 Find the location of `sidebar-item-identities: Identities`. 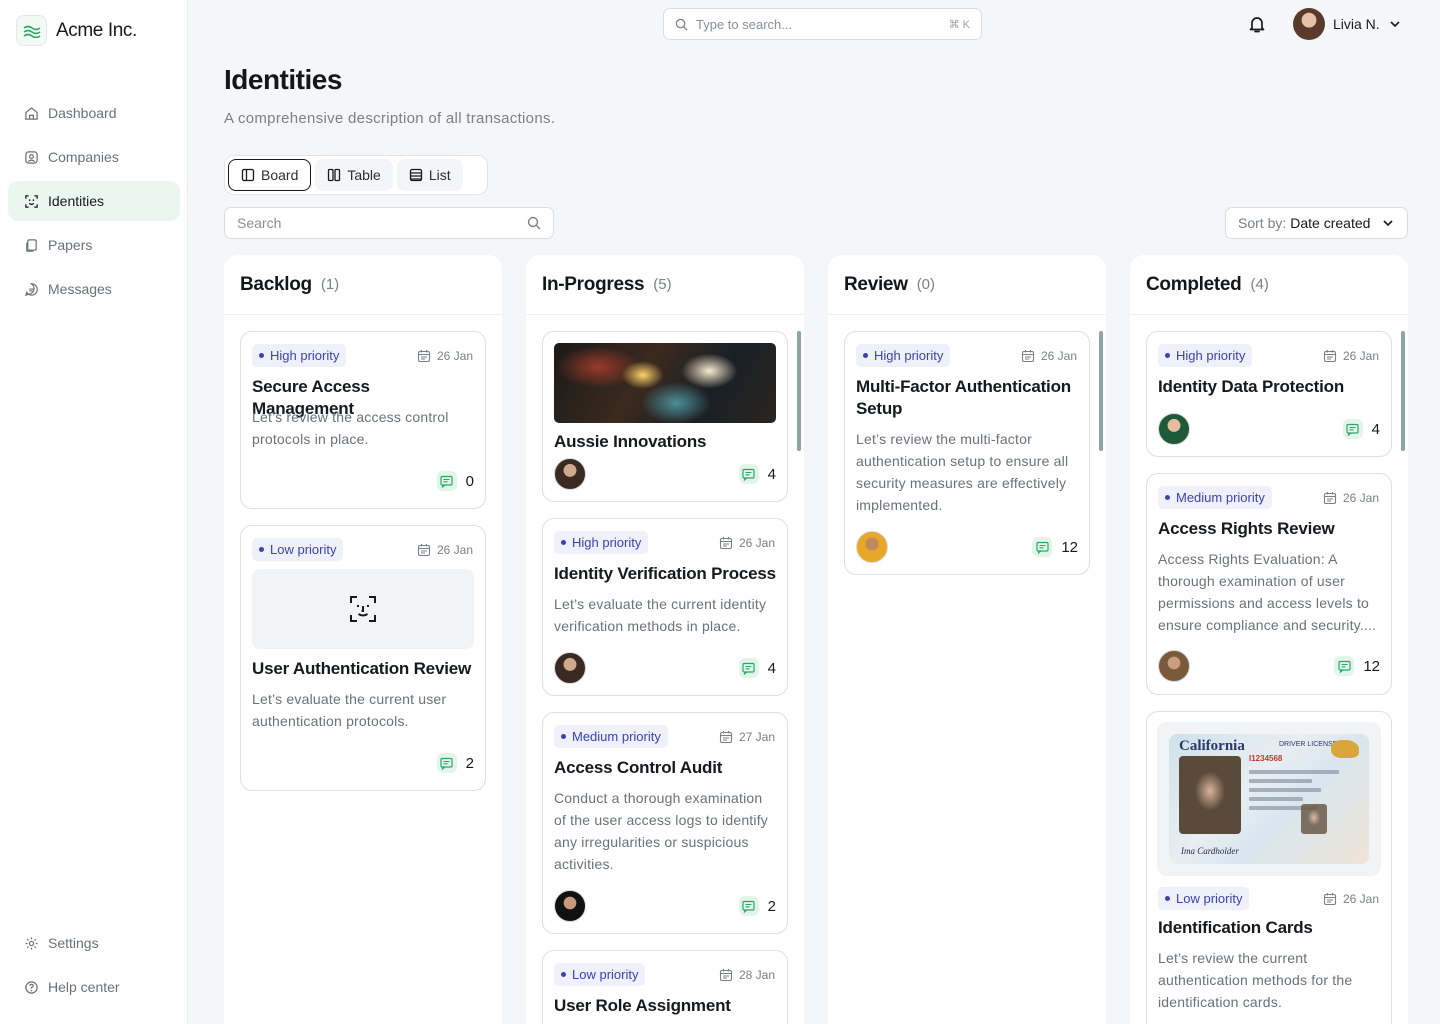

sidebar-item-identities: Identities is located at coordinates (94, 201).